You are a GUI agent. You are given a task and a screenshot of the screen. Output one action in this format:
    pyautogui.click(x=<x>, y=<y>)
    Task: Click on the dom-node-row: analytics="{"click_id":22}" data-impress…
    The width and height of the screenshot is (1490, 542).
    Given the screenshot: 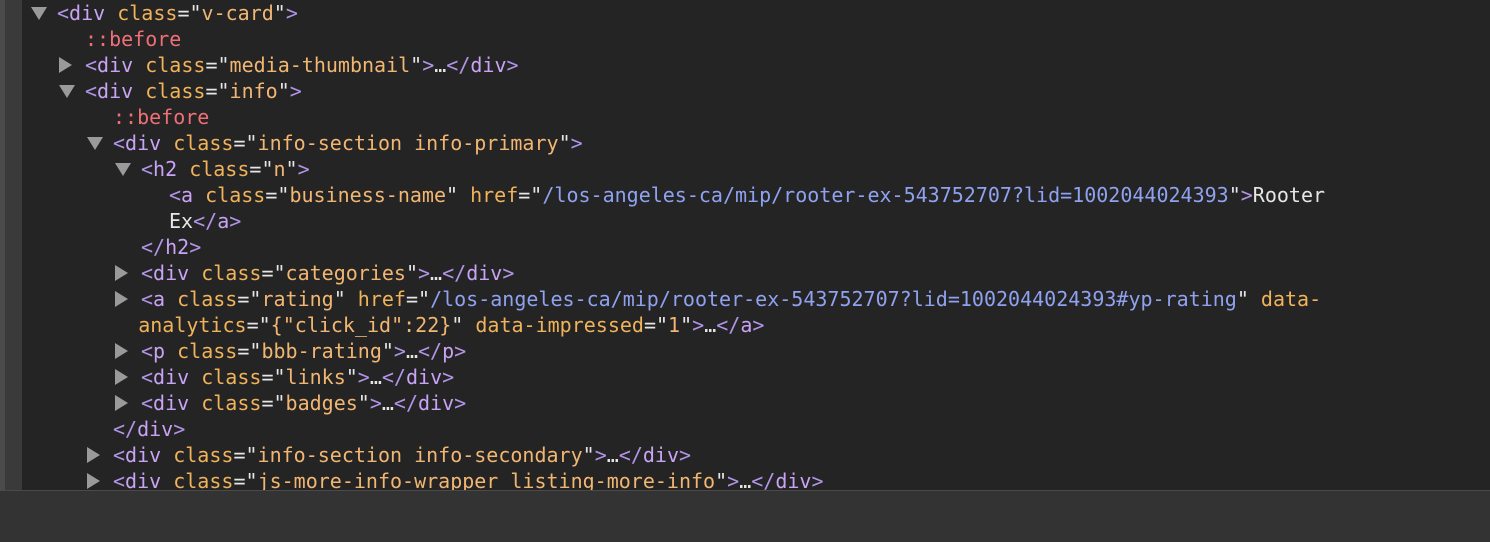 What is the action you would take?
    pyautogui.click(x=756, y=325)
    